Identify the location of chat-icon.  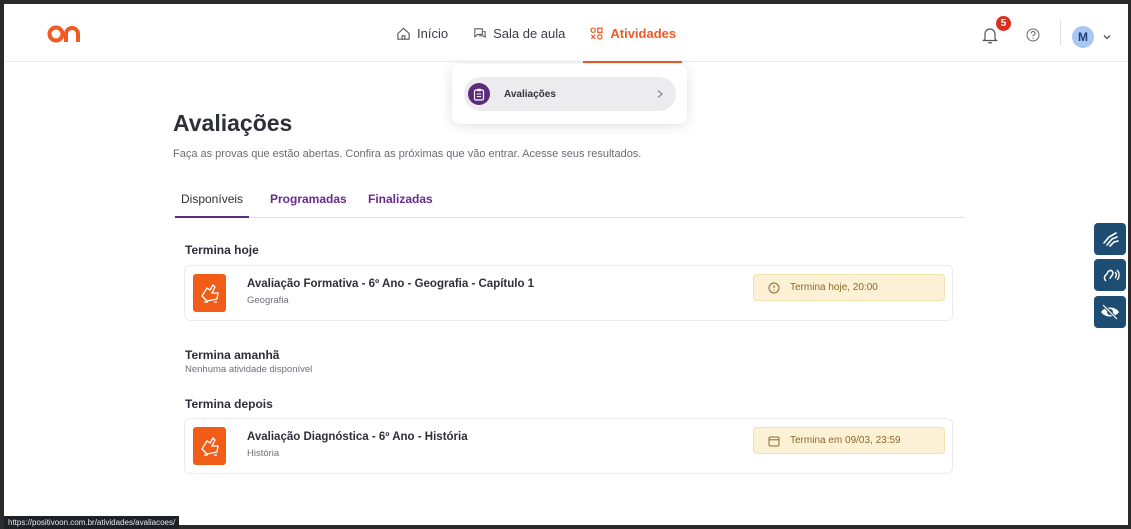
(480, 32).